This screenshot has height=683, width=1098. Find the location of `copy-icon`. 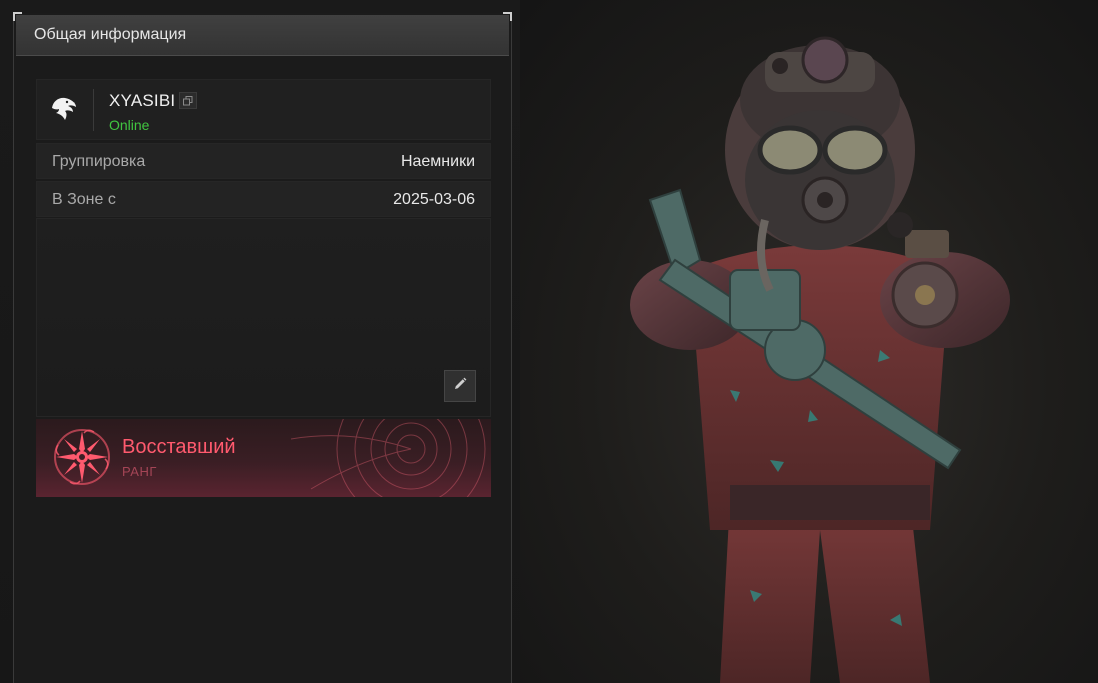

copy-icon is located at coordinates (188, 100).